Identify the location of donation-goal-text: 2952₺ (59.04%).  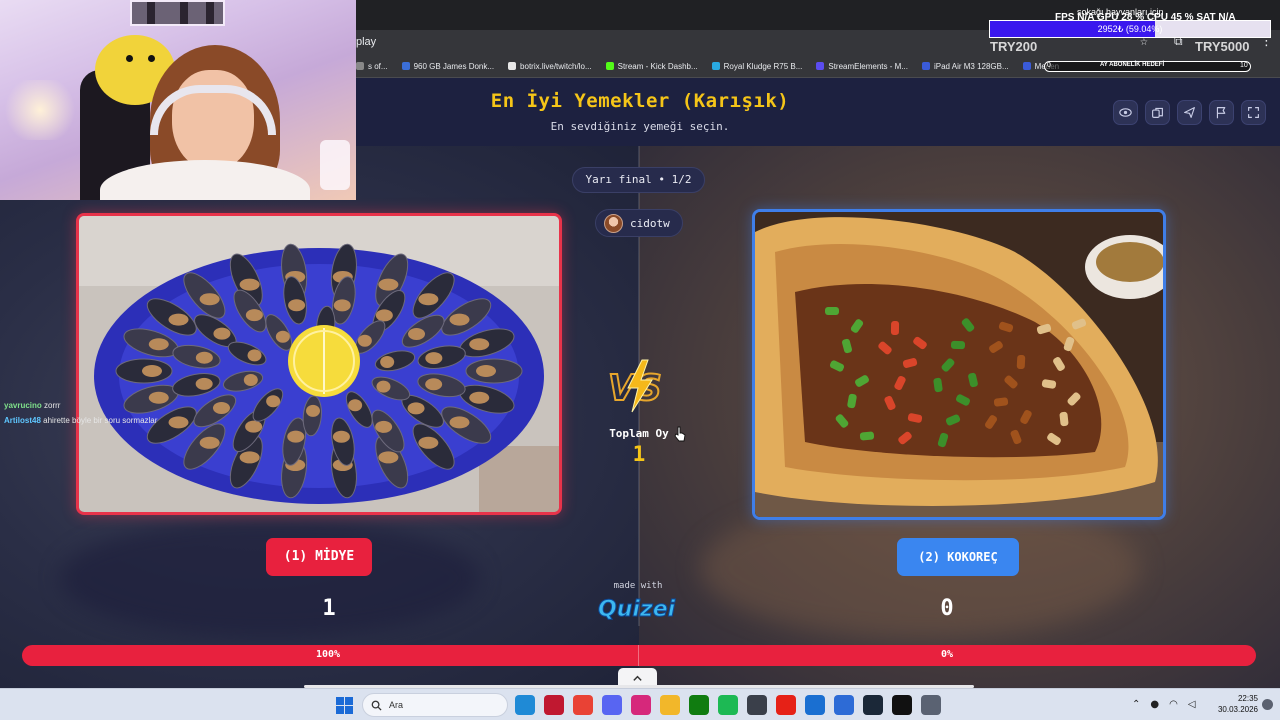
(1130, 29).